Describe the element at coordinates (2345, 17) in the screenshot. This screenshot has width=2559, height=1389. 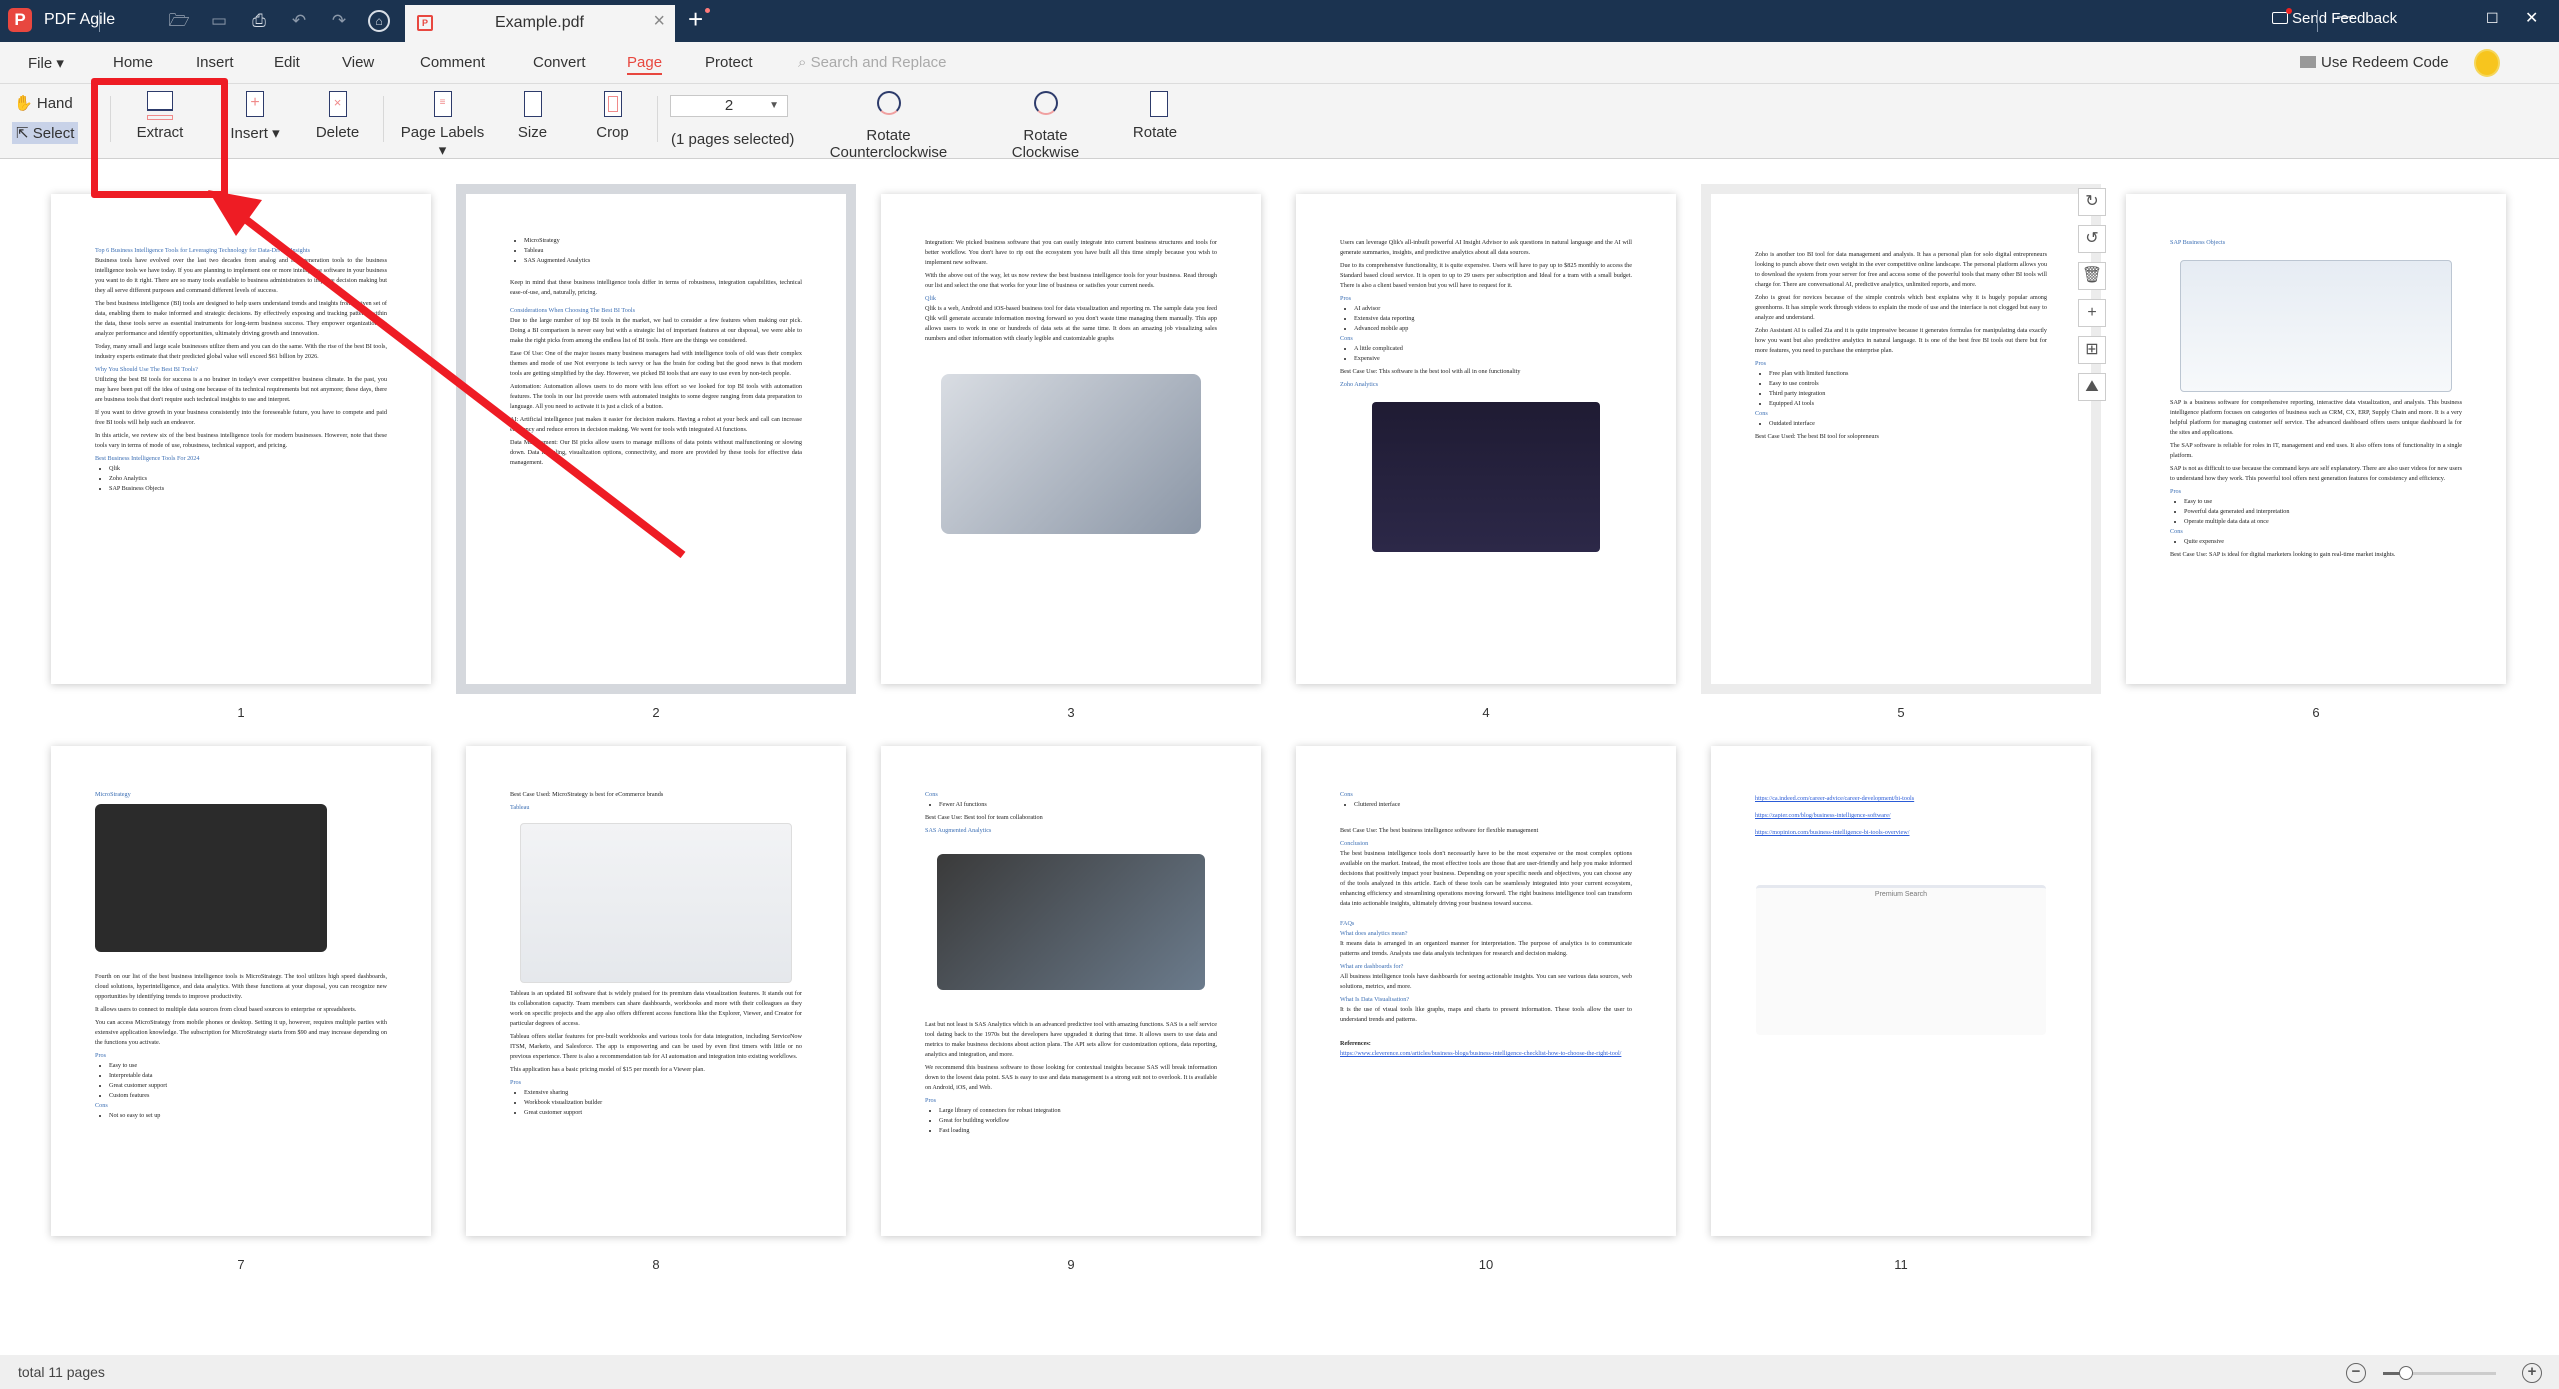
I see `minimize-button: —` at that location.